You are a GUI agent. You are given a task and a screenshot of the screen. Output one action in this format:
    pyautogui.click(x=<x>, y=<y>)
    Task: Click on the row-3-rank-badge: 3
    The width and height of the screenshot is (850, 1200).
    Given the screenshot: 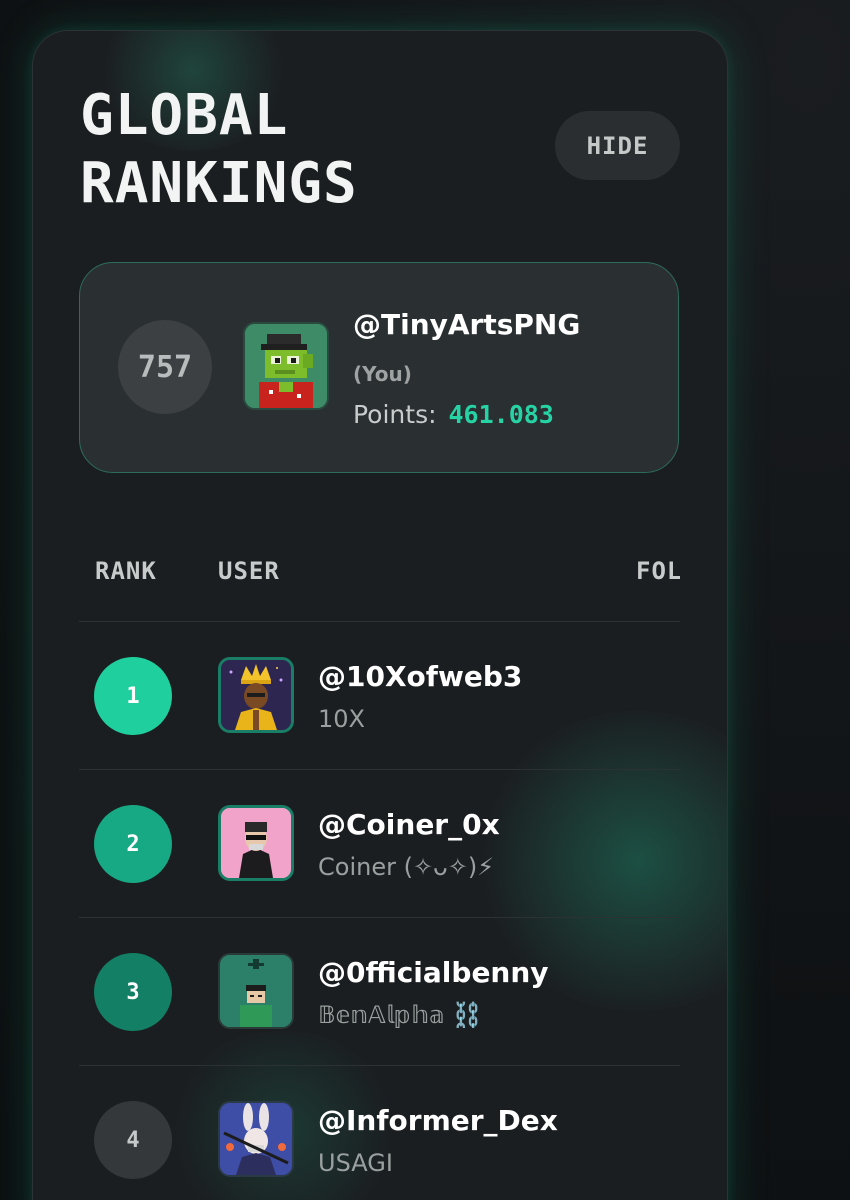 What is the action you would take?
    pyautogui.click(x=133, y=992)
    